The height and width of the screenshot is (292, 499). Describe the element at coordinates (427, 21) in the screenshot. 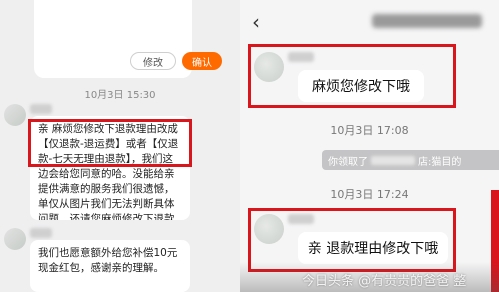

I see `blurred-shop-title` at that location.